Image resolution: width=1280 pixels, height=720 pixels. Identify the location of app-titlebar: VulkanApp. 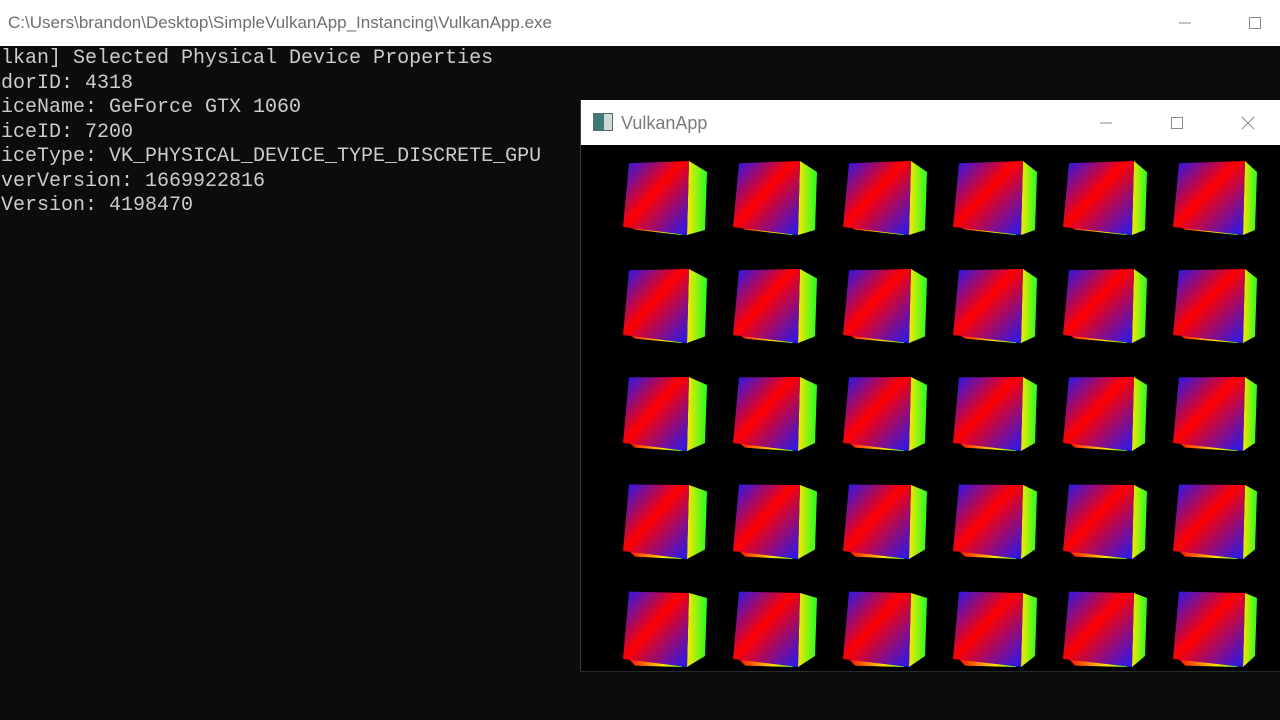
(930, 122).